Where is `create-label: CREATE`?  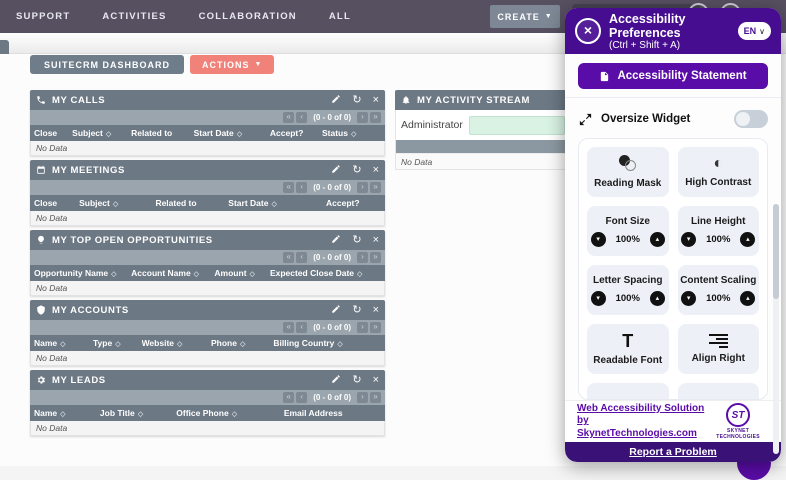 create-label: CREATE is located at coordinates (518, 16).